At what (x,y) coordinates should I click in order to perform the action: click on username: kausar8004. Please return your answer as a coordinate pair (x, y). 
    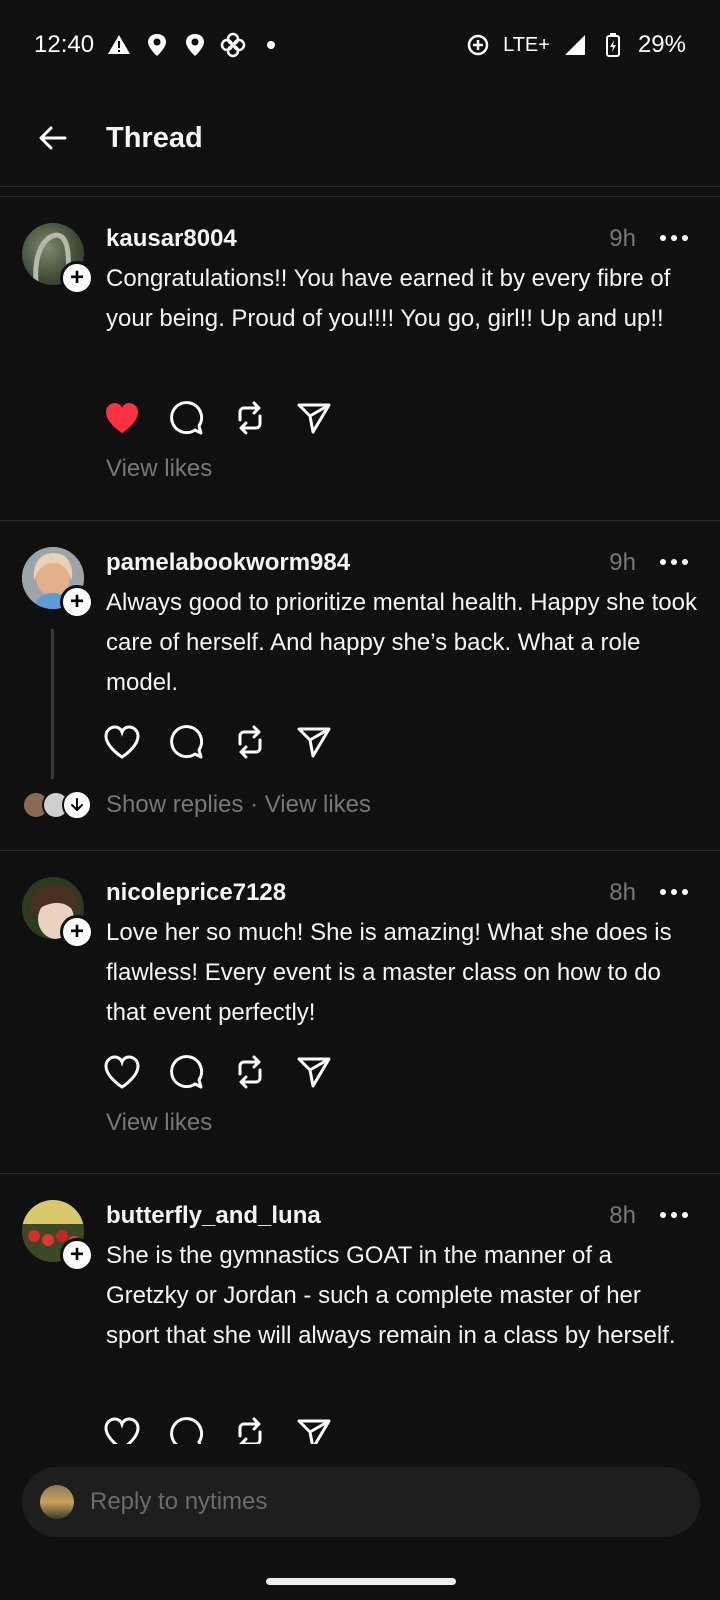
    Looking at the image, I should click on (171, 239).